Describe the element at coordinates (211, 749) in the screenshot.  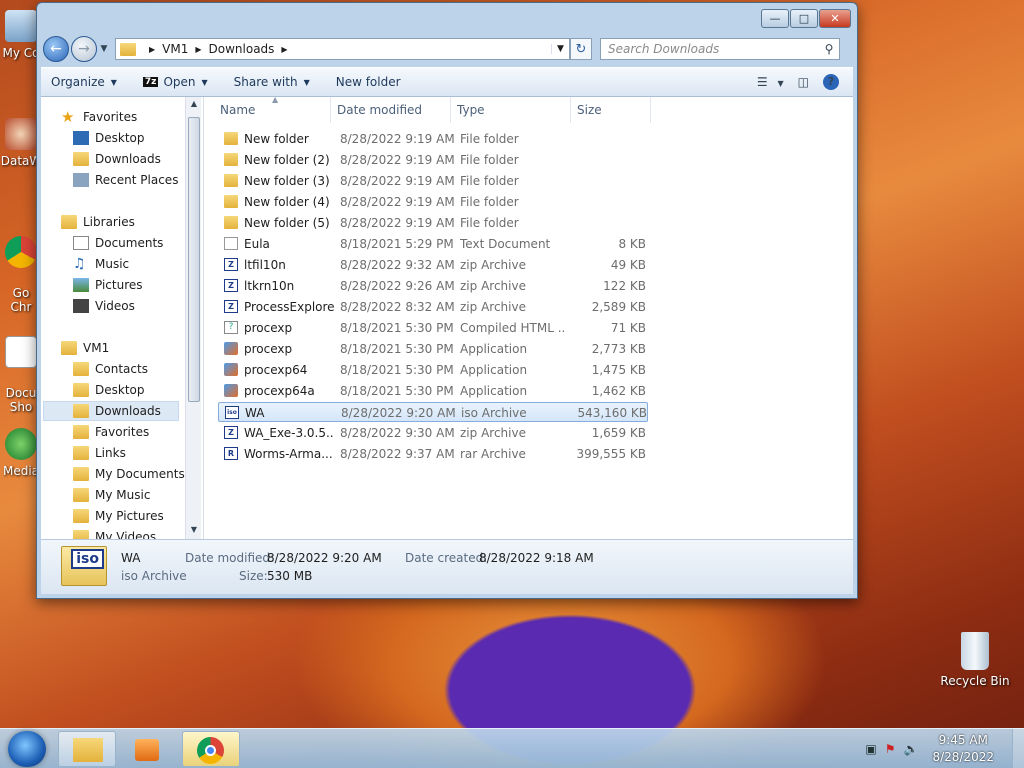
I see `taskbar-chrome` at that location.